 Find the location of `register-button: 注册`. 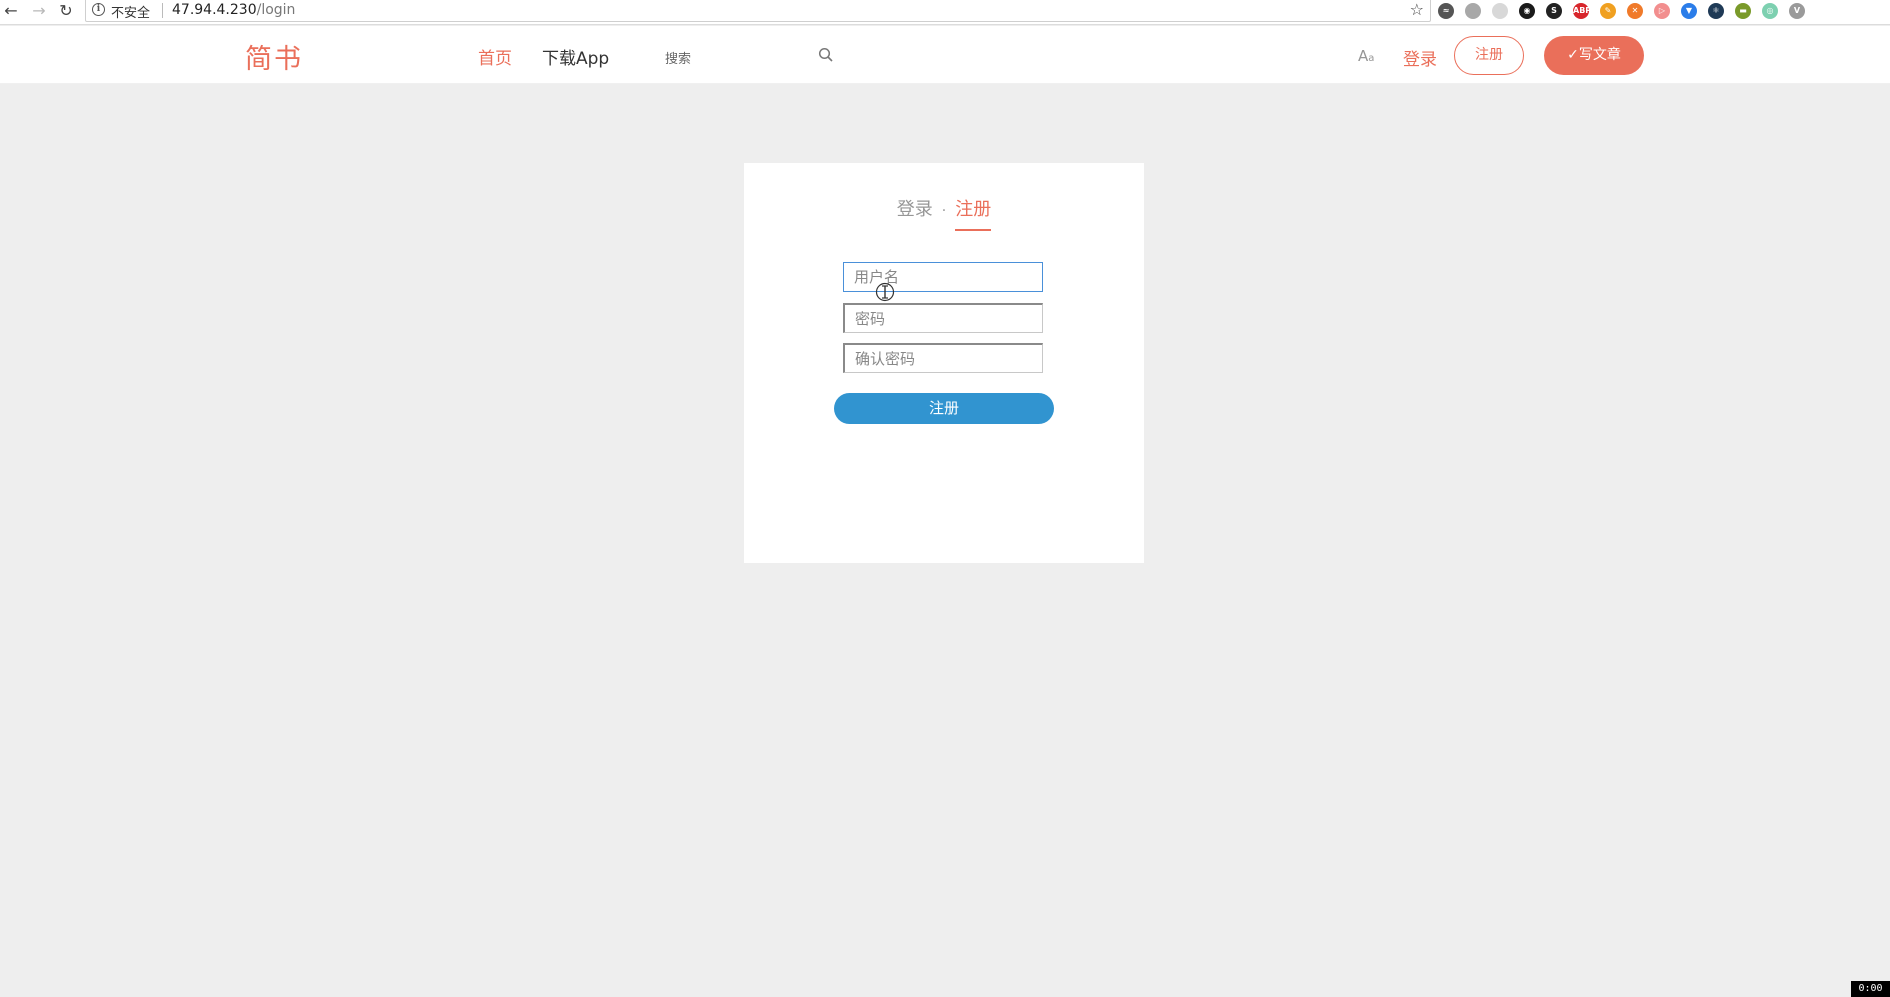

register-button: 注册 is located at coordinates (1489, 55).